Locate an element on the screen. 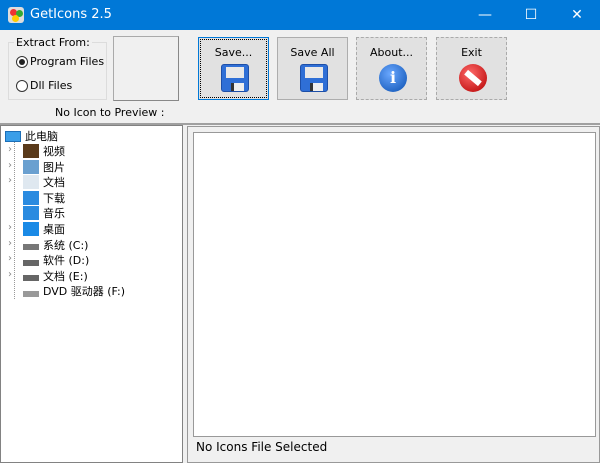 This screenshot has width=600, height=463. icon-preview-box is located at coordinates (146, 68).